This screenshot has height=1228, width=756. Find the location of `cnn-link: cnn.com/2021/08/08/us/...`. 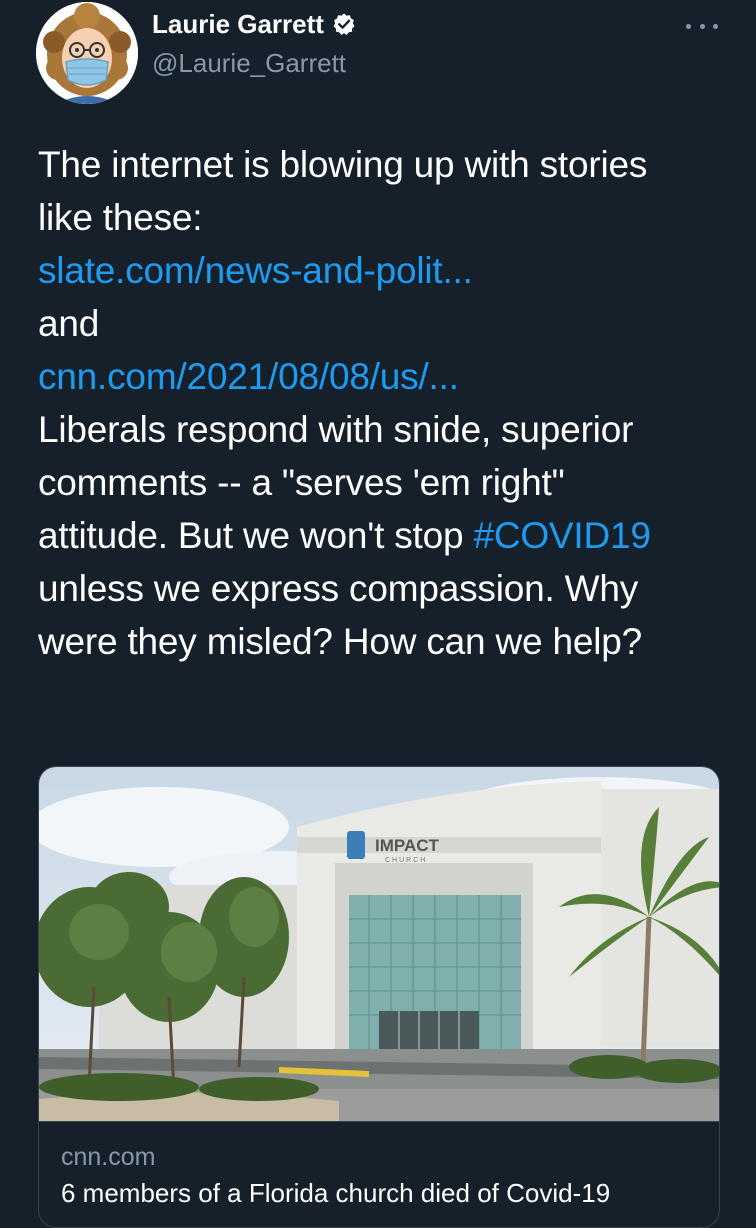

cnn-link: cnn.com/2021/08/08/us/... is located at coordinates (248, 376).